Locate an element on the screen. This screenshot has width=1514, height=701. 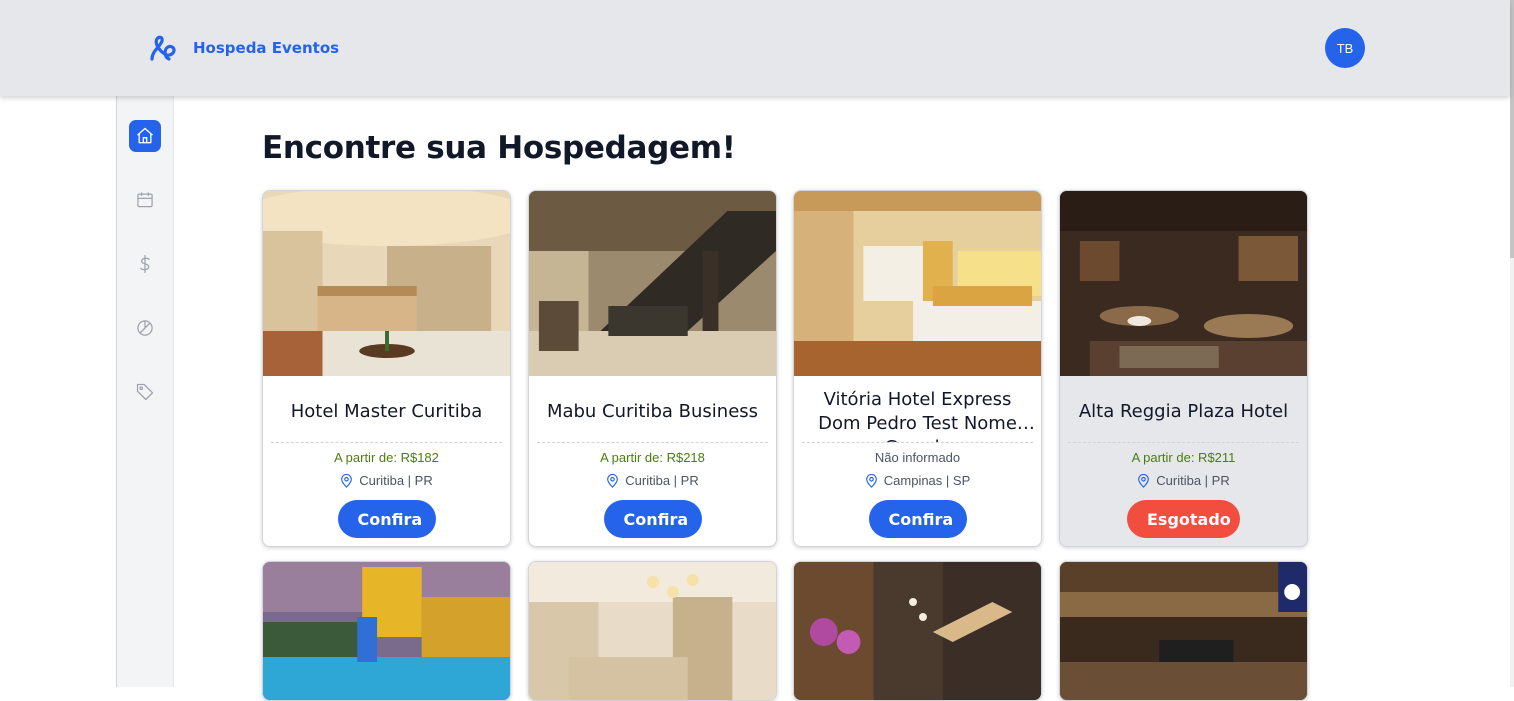
sidebar-item-finance is located at coordinates (145, 264).